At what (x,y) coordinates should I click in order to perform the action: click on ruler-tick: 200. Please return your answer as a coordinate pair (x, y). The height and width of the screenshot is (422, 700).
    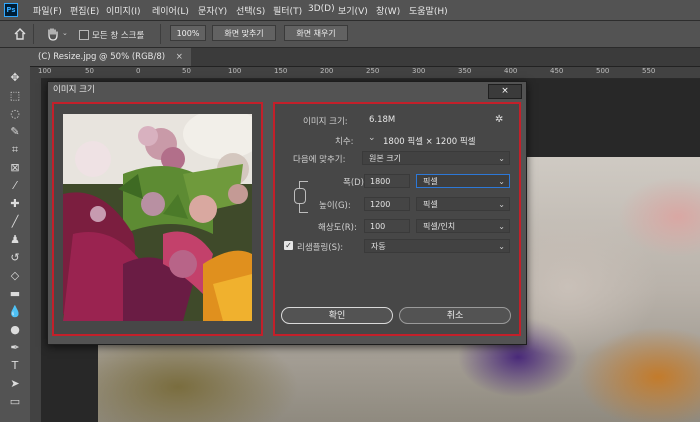
    Looking at the image, I should click on (327, 71).